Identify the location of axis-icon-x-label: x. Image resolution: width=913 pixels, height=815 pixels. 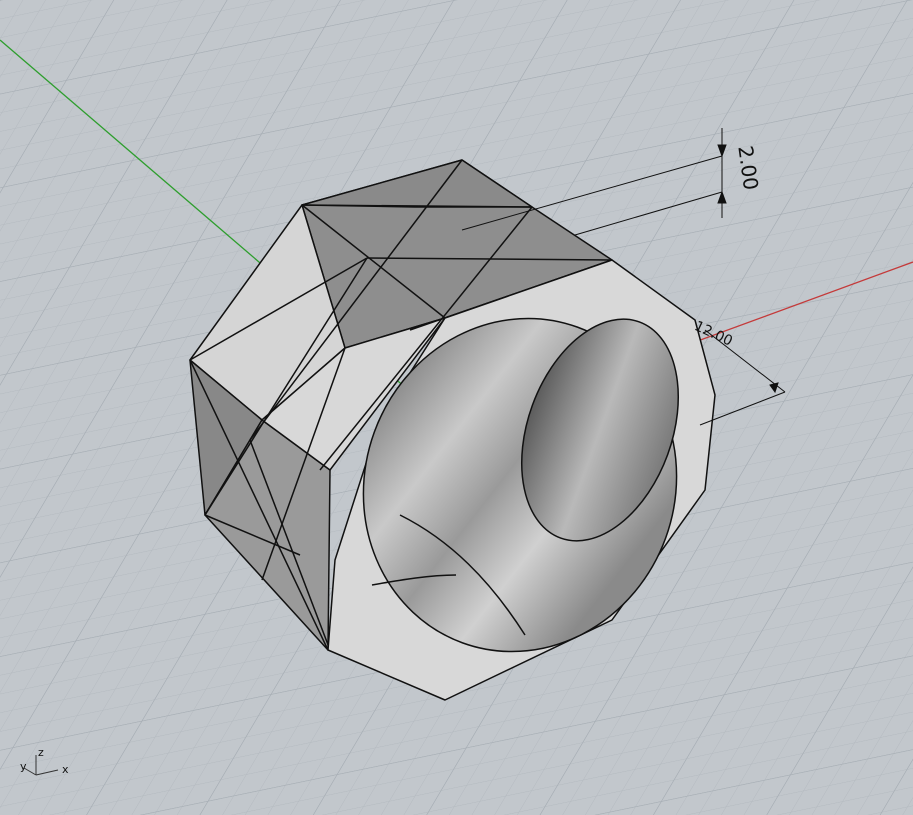
(65, 769).